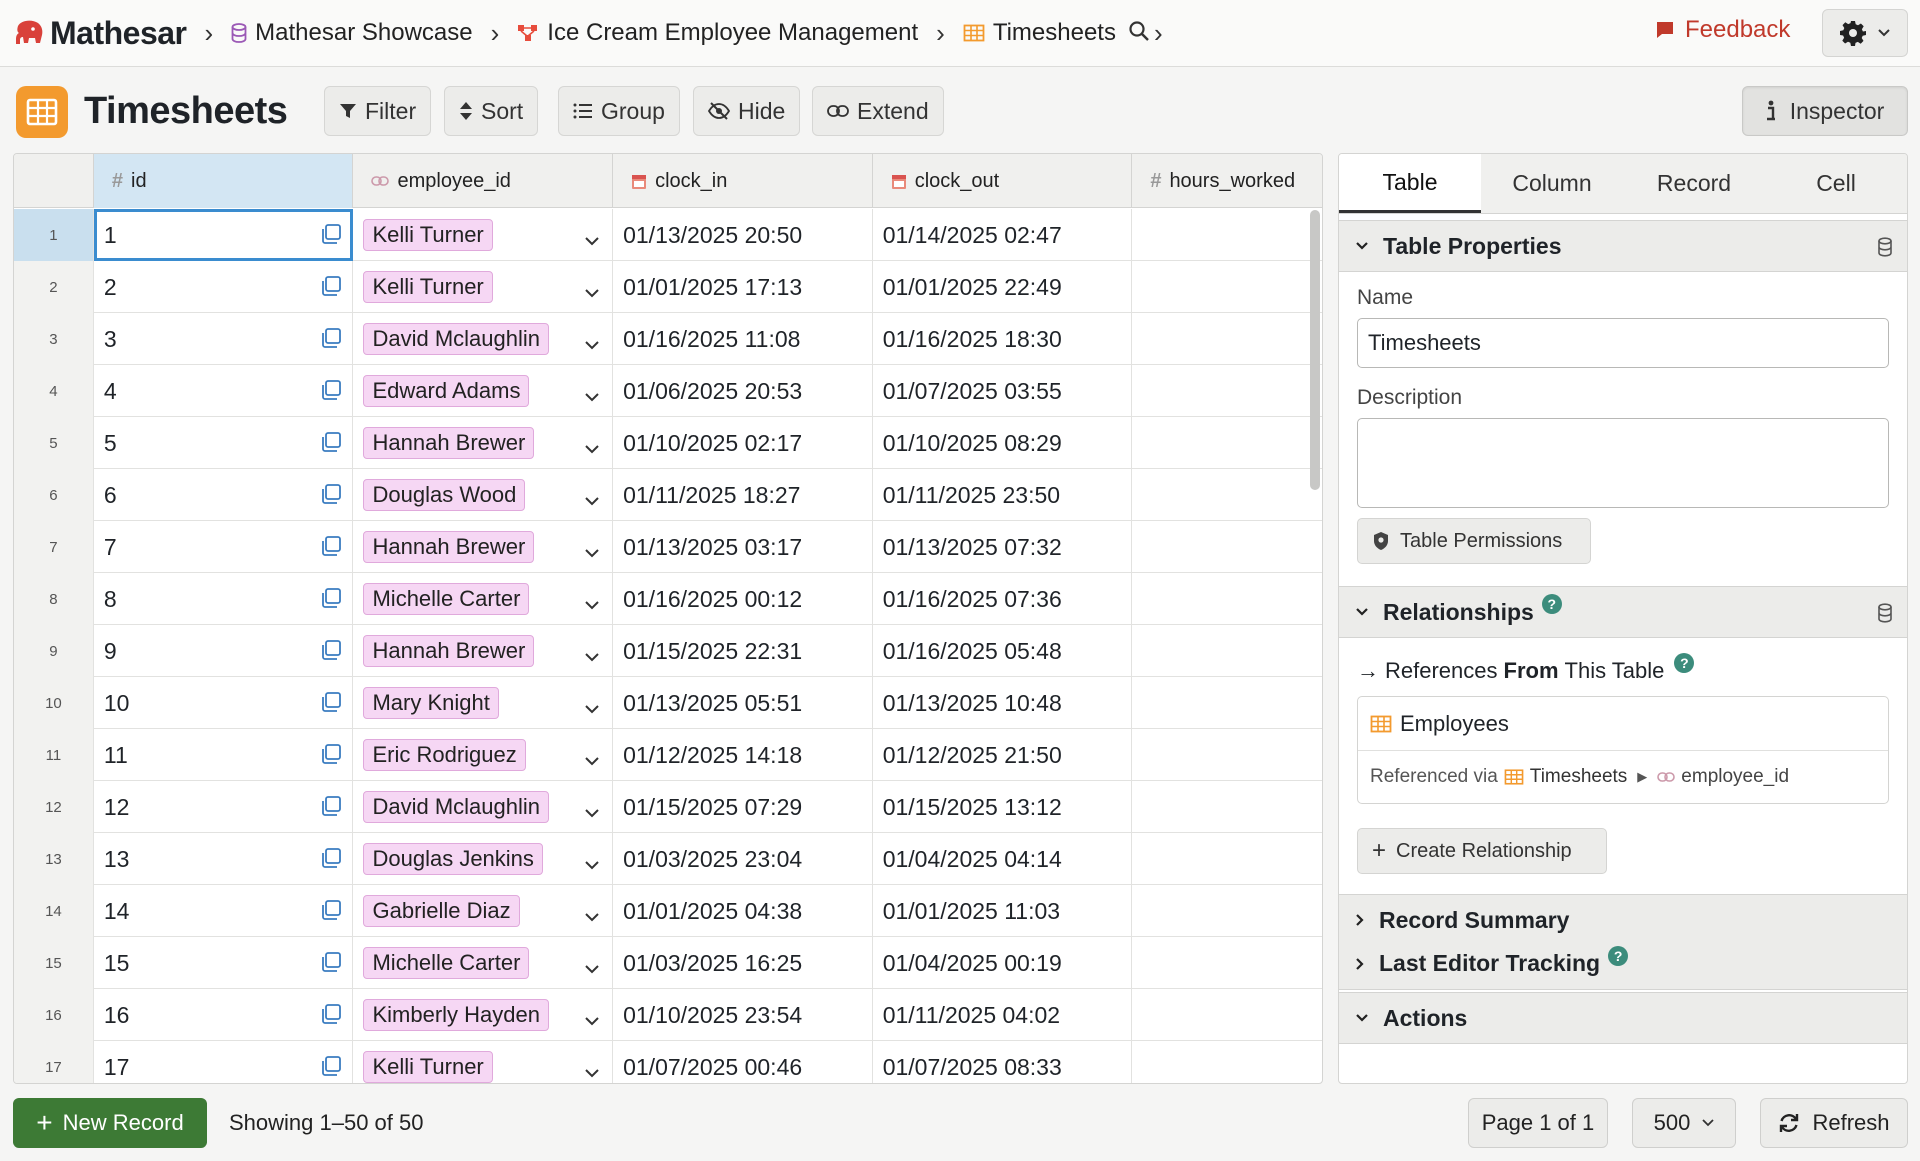  I want to click on cell-employee-id: Douglas Wood, so click(483, 495).